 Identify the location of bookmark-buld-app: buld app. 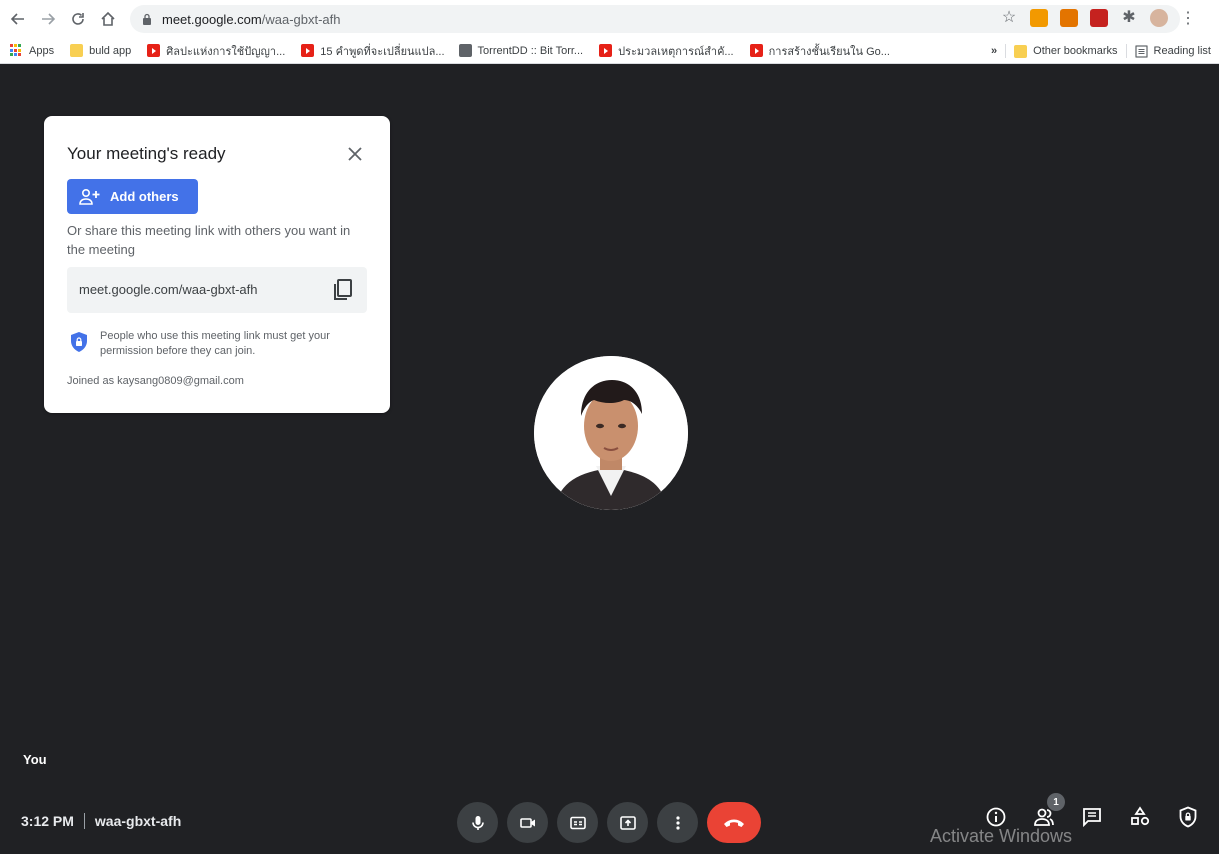
(100, 50).